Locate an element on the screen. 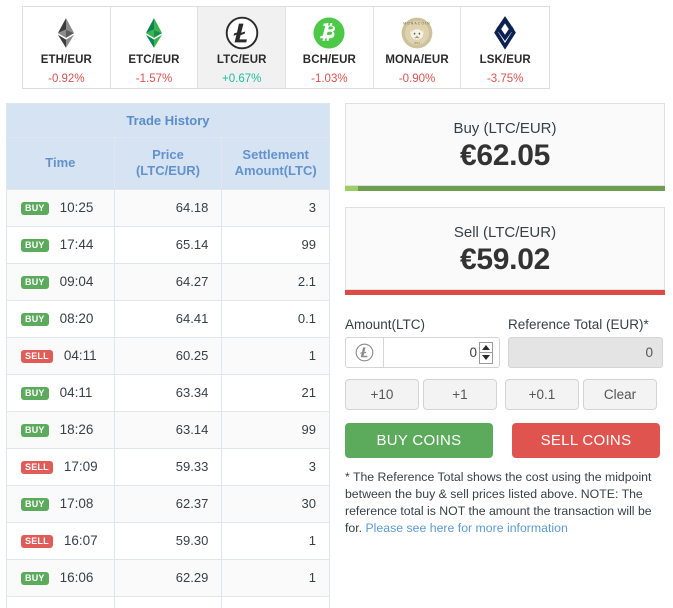 The image size is (673, 608). table-row: BUY 18:26 63.14 99 is located at coordinates (168, 429).